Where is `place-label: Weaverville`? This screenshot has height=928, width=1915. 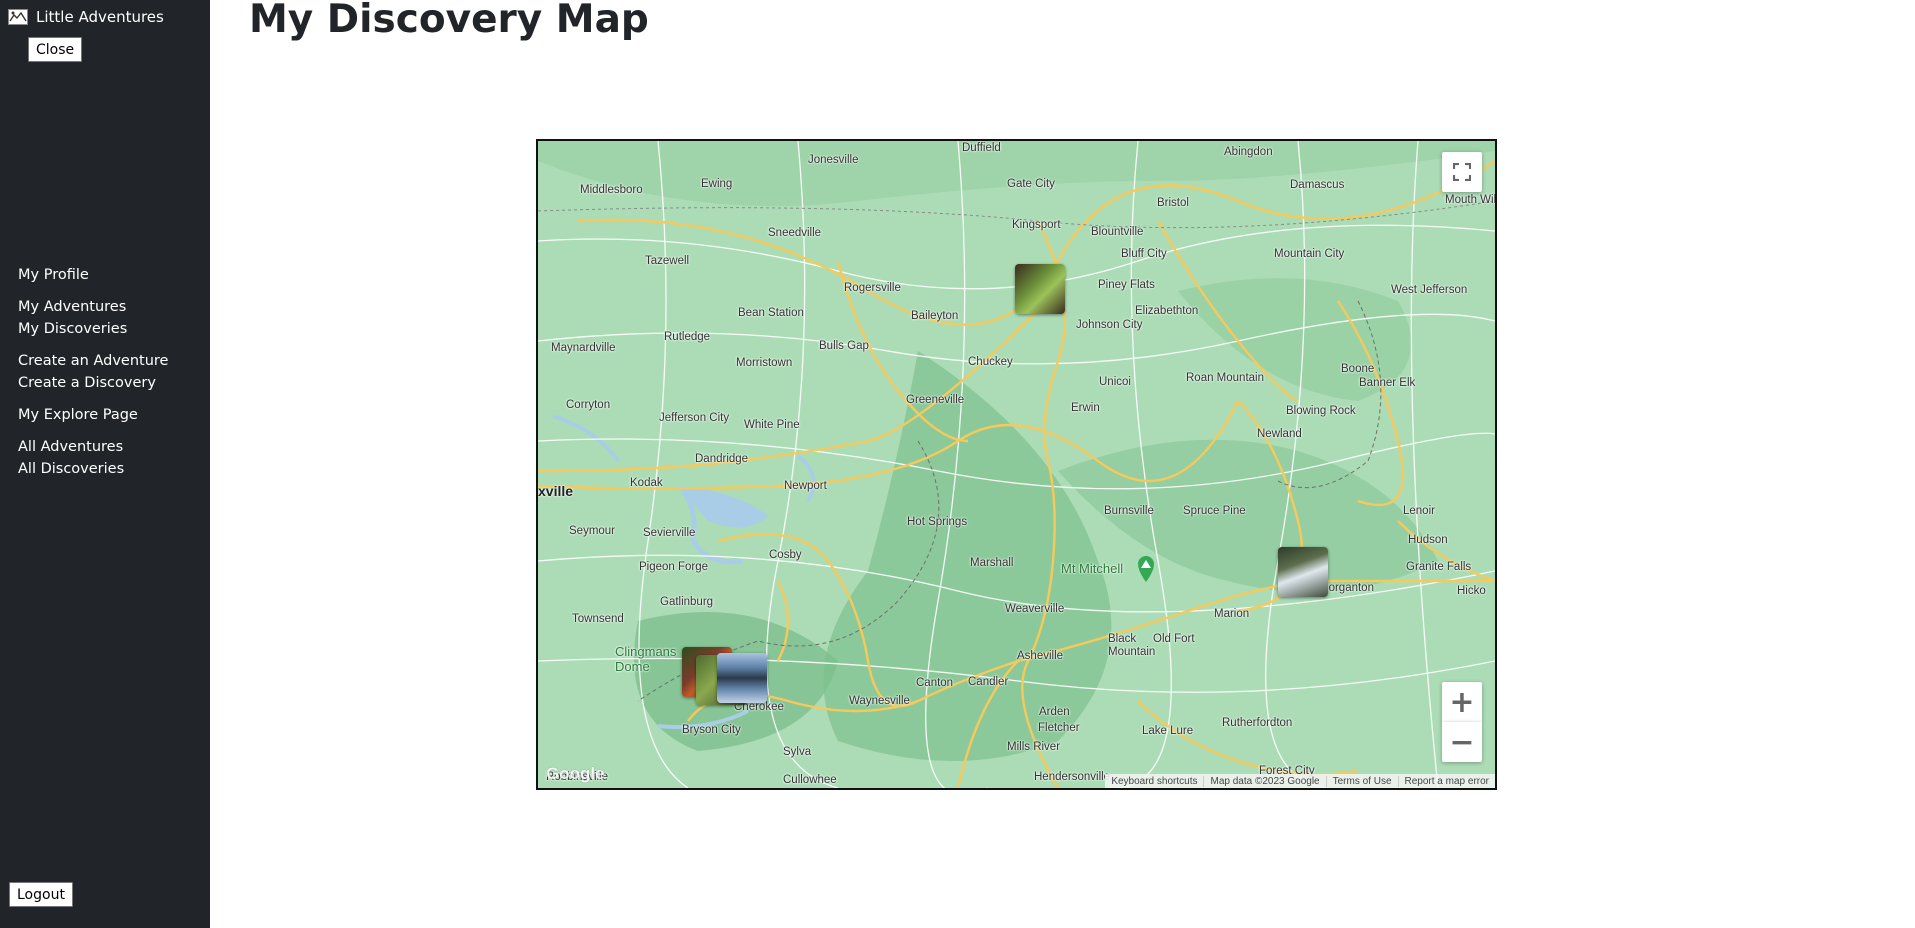 place-label: Weaverville is located at coordinates (1035, 609).